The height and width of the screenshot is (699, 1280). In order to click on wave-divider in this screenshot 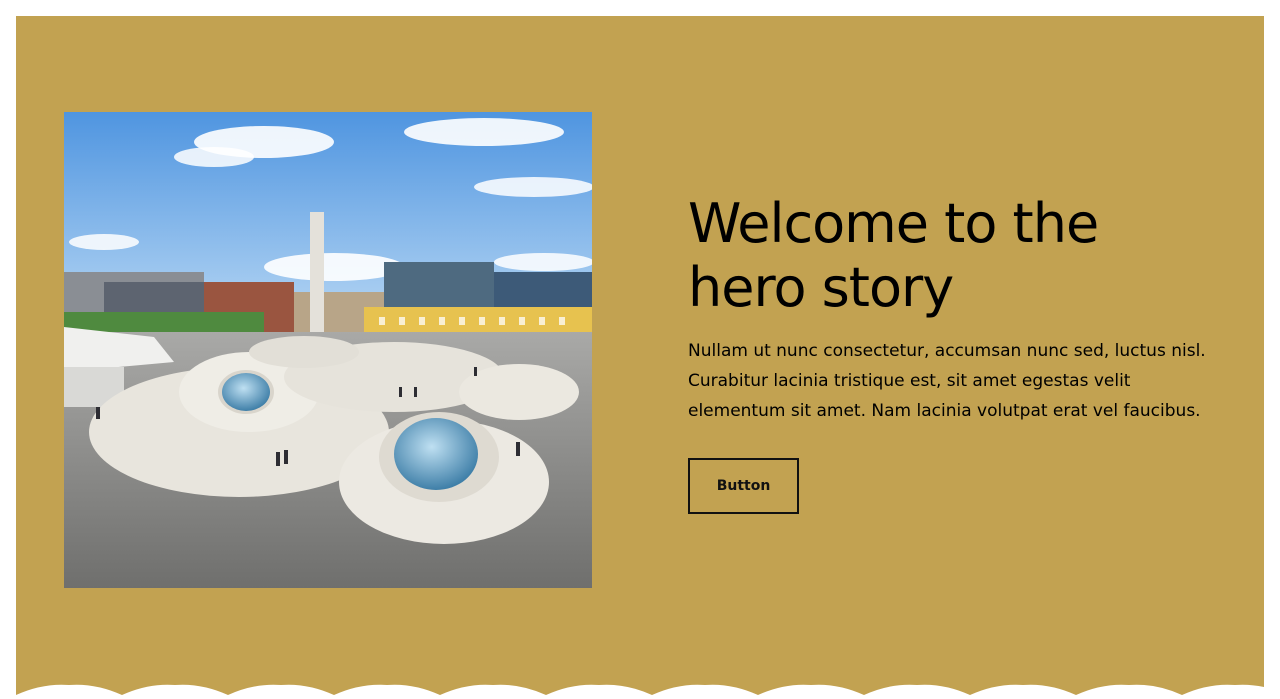, I will do `click(640, 691)`.